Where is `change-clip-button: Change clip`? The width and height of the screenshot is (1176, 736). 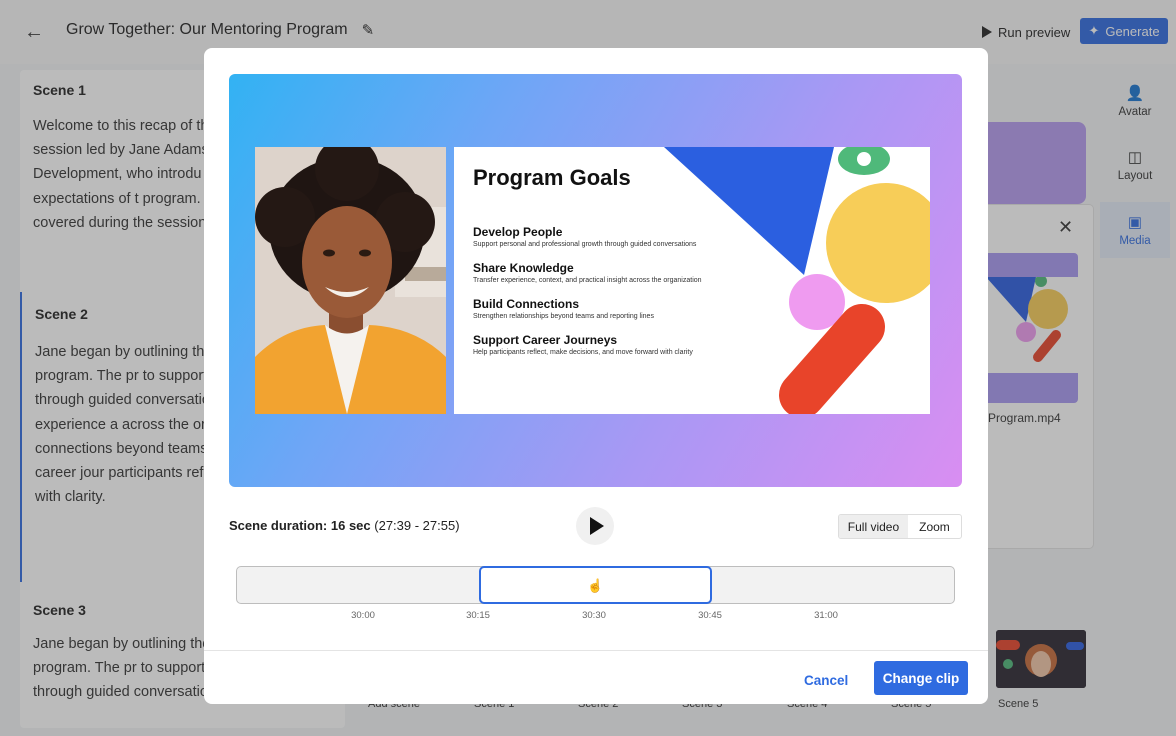
change-clip-button: Change clip is located at coordinates (921, 678).